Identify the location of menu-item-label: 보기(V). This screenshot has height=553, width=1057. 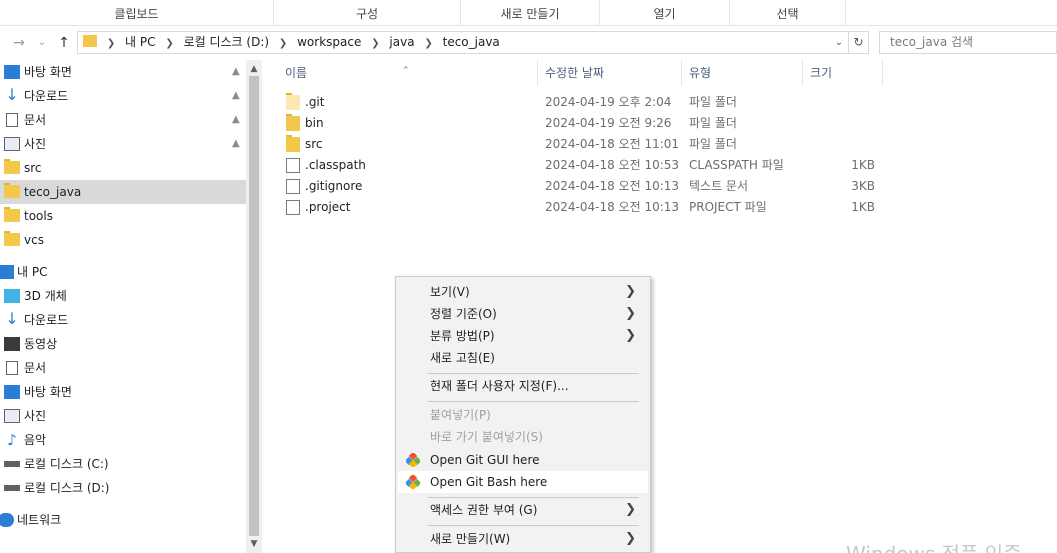
(450, 292).